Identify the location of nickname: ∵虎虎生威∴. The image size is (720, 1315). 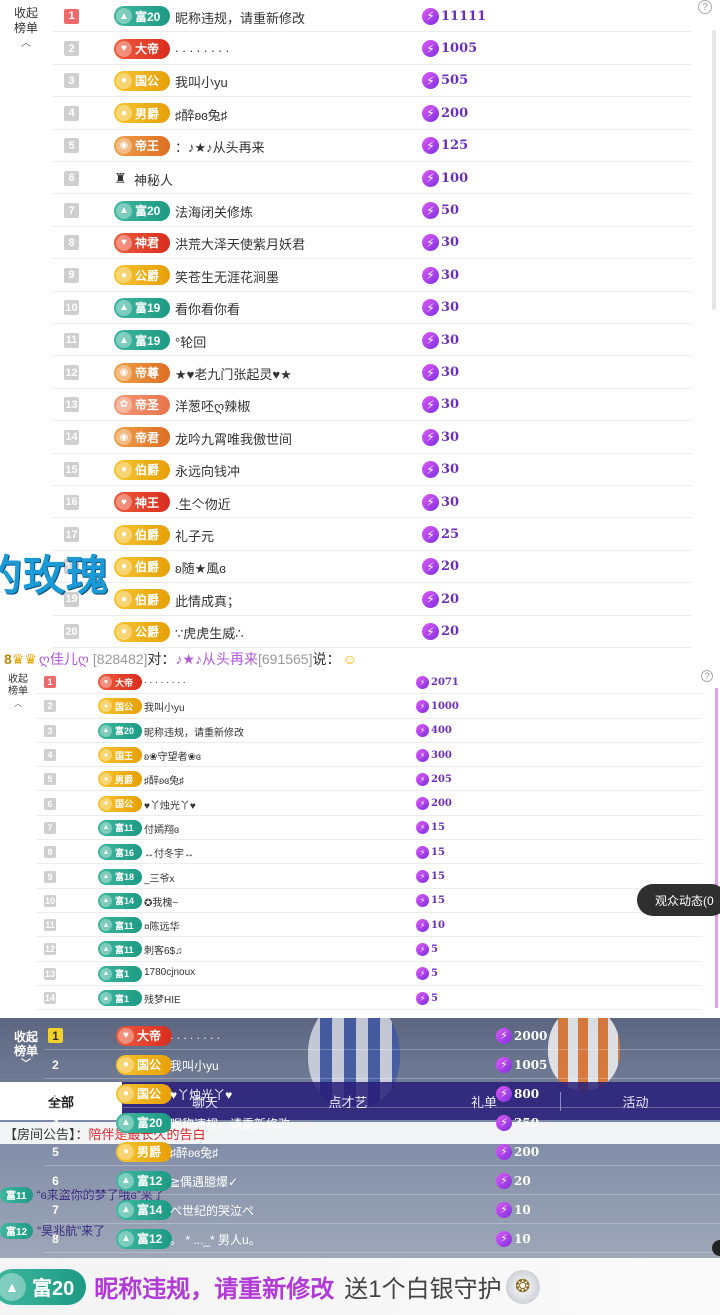
(209, 632).